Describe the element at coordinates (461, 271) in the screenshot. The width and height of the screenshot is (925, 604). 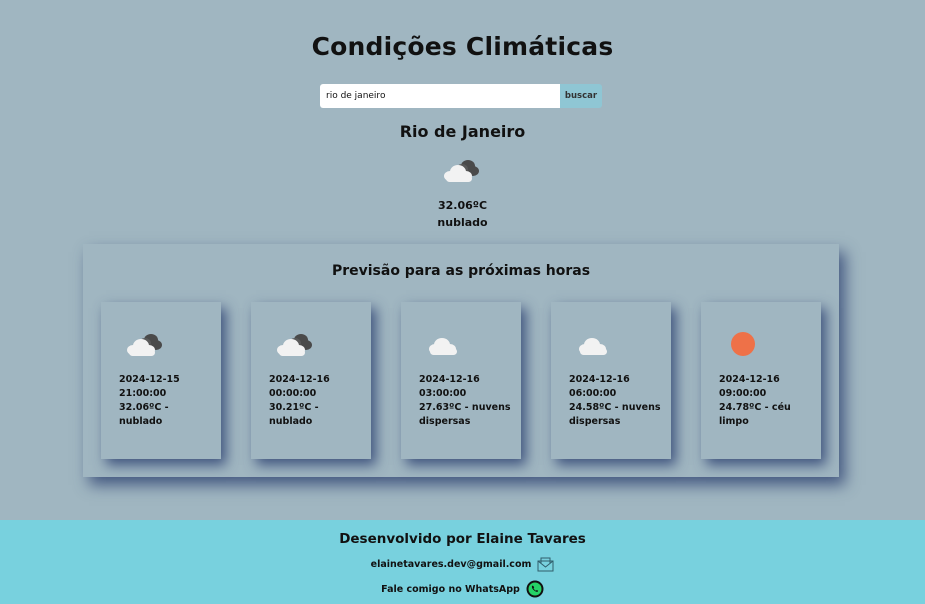
I see `forecast-title: Previsão para as próximas horas` at that location.